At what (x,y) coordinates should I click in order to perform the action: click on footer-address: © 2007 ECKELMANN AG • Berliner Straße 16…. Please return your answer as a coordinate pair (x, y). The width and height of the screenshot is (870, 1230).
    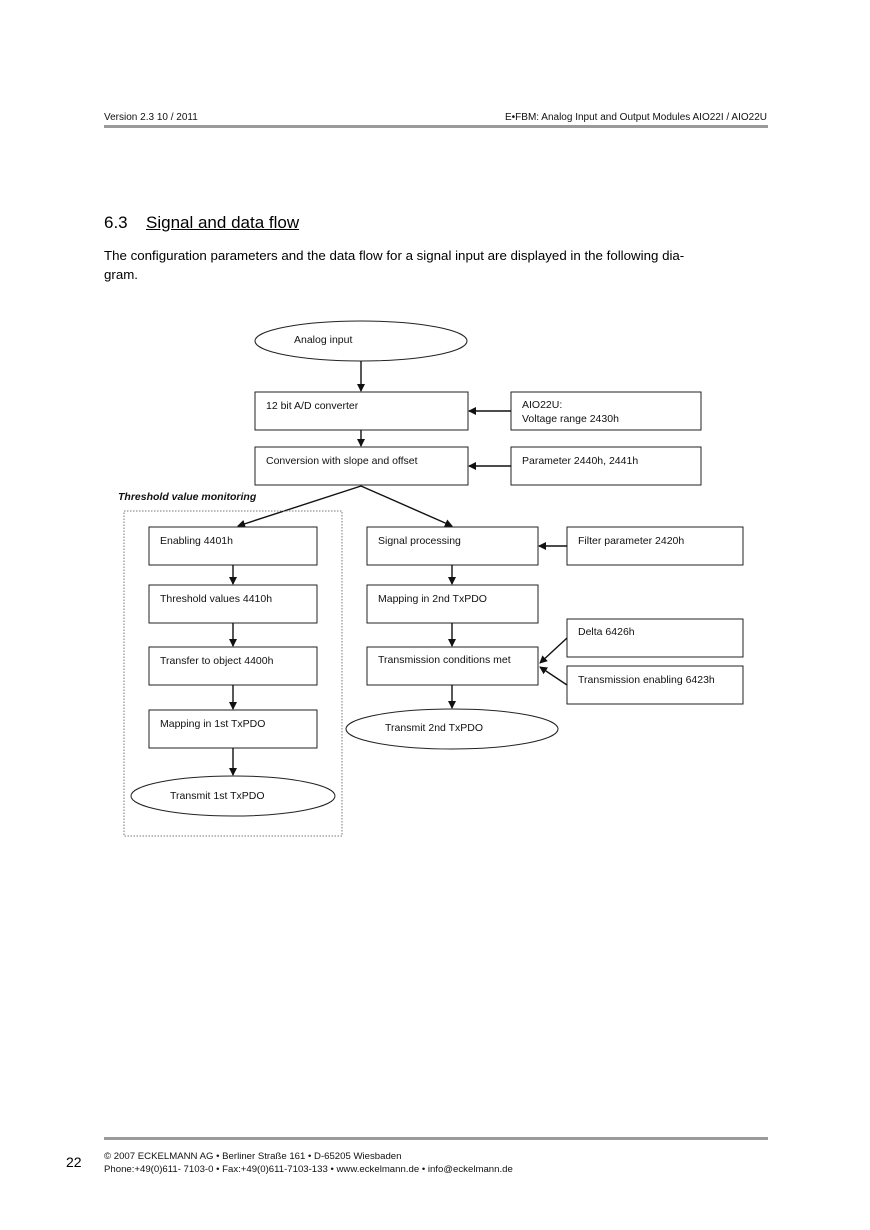
    Looking at the image, I should click on (253, 1156).